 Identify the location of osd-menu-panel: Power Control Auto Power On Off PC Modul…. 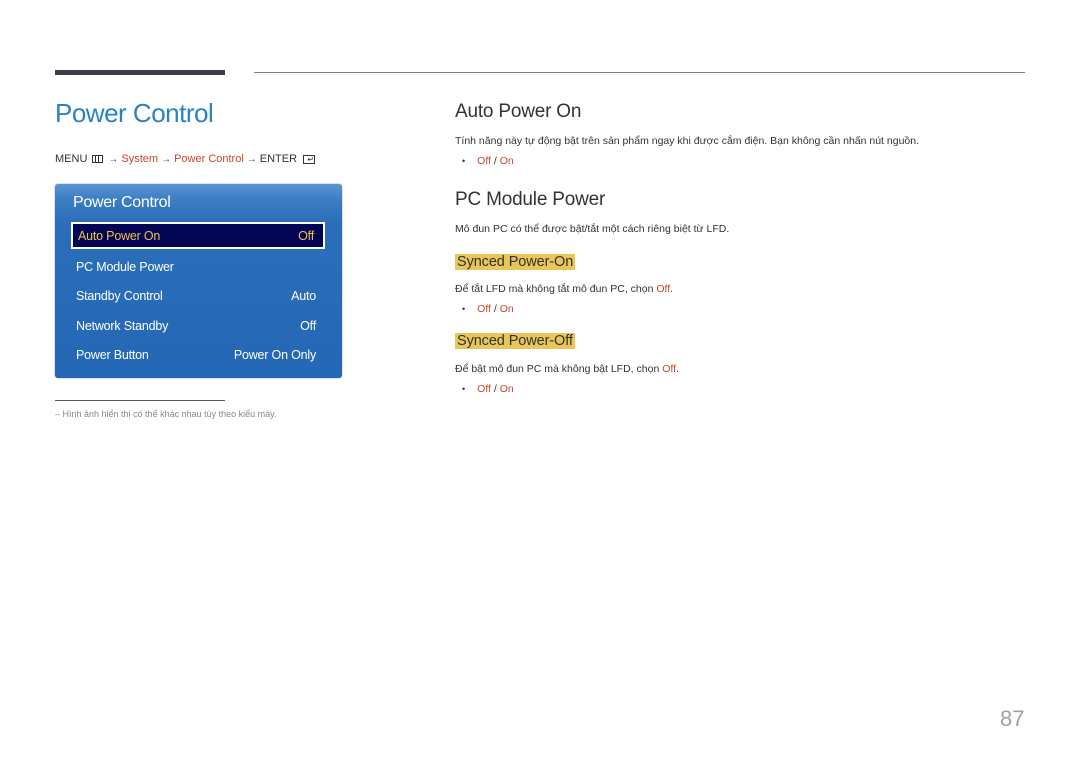
(198, 281).